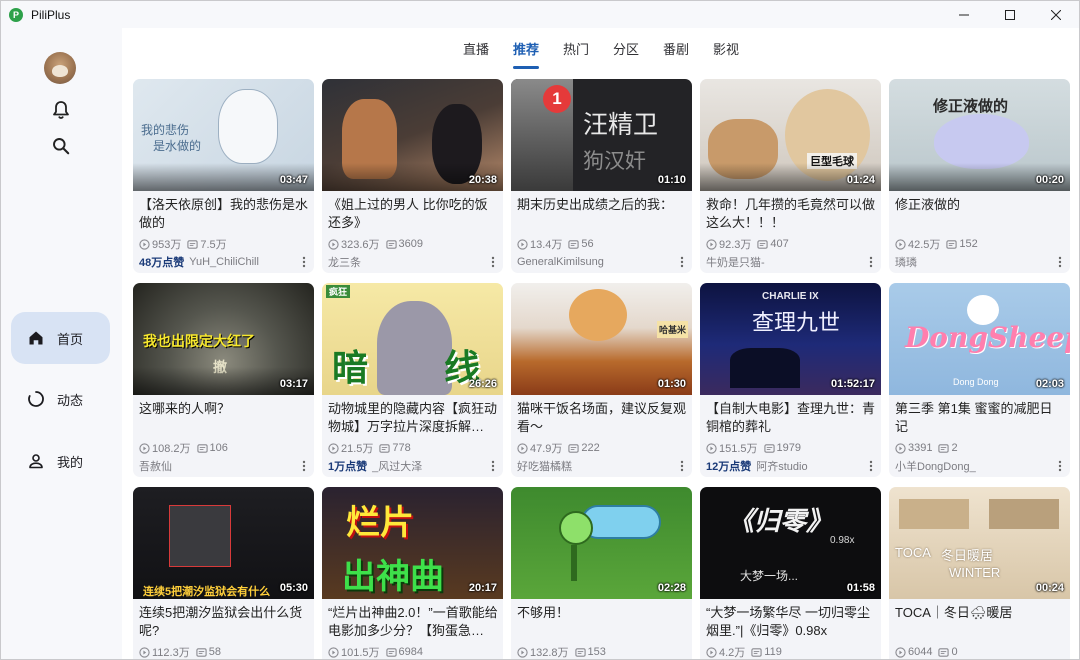 This screenshot has height=660, width=1080. Describe the element at coordinates (587, 244) in the screenshot. I see `danmaku-count: 56` at that location.